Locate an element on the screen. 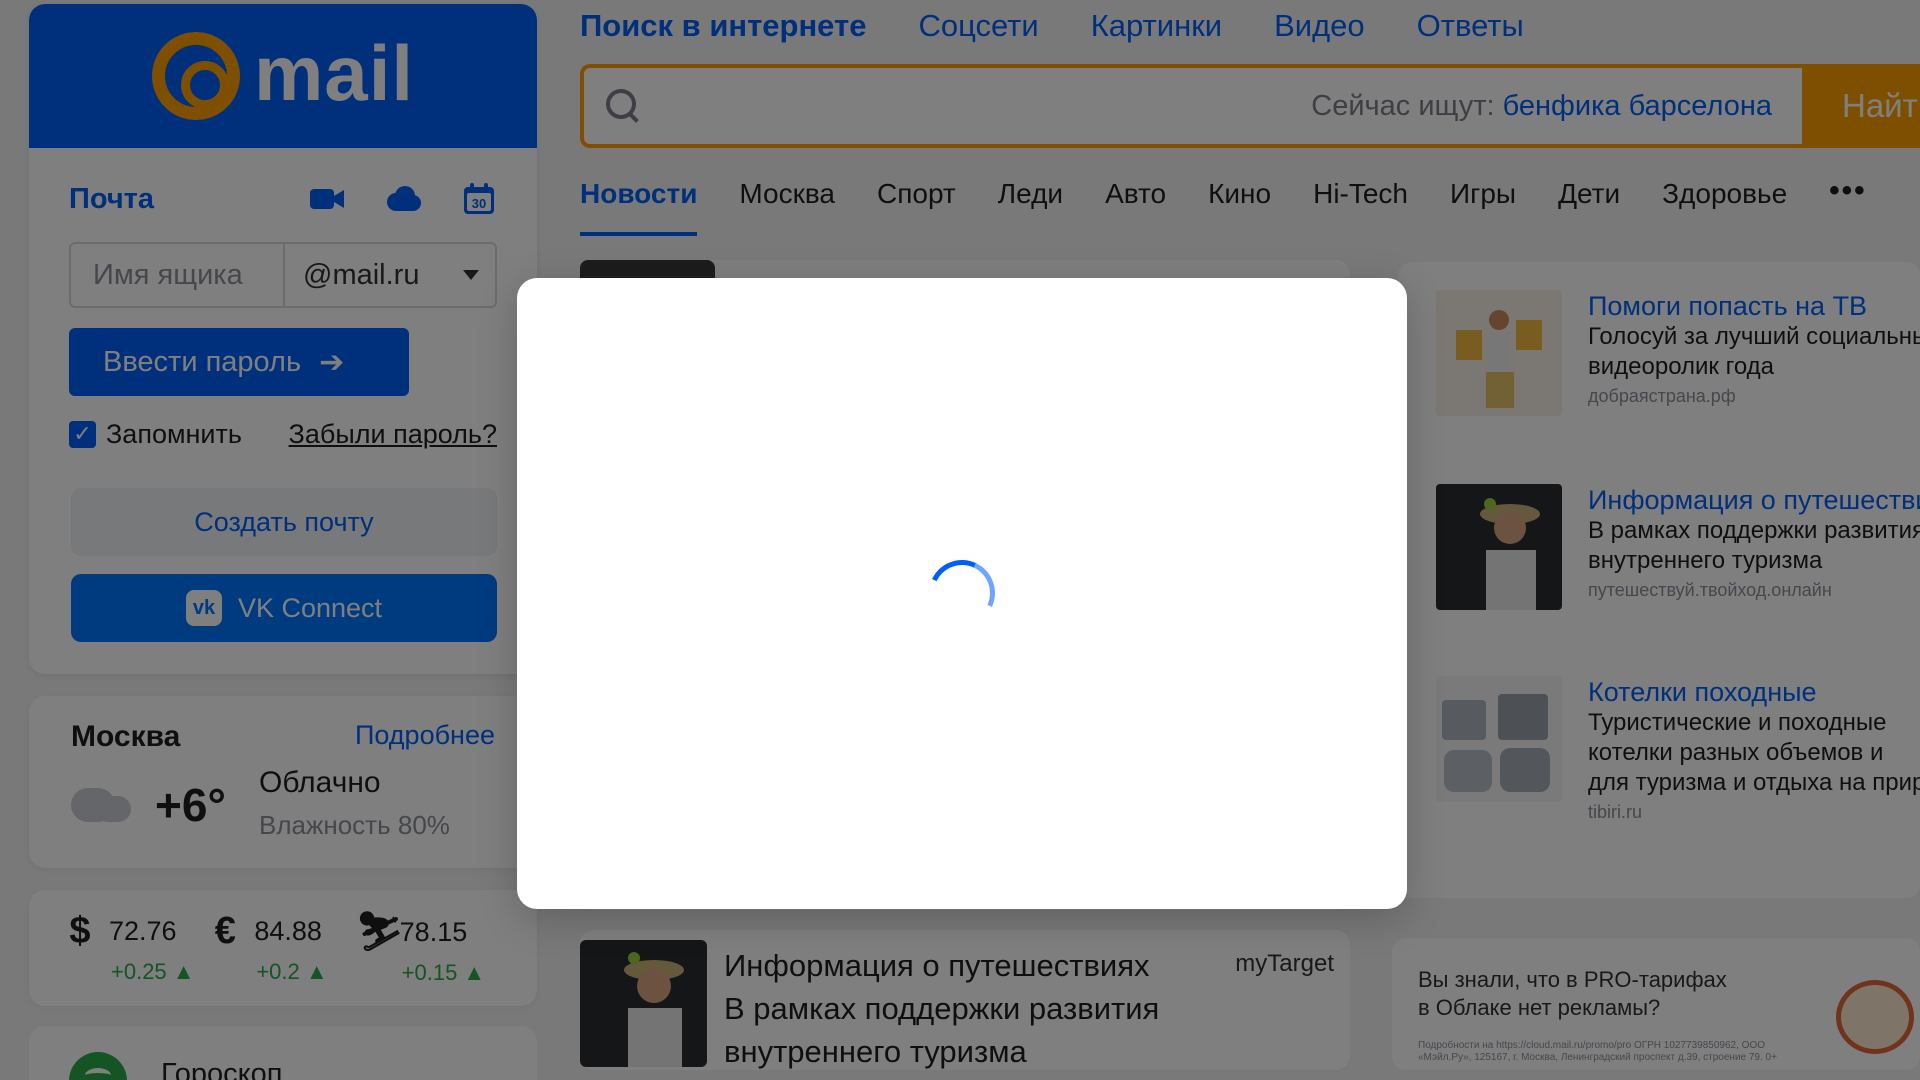 The image size is (1920, 1080). loading-spinner-icon is located at coordinates (962, 593).